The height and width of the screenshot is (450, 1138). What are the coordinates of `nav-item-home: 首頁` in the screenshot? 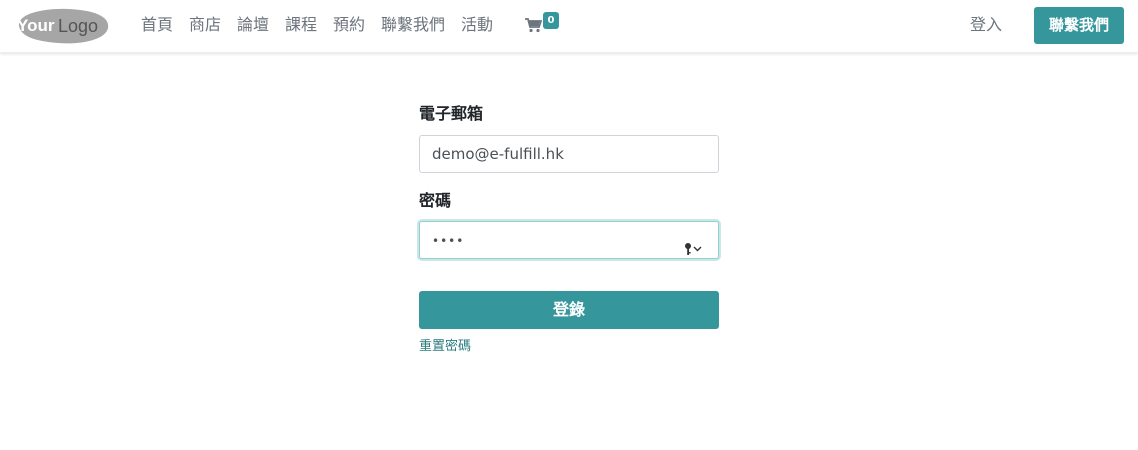 It's located at (157, 25).